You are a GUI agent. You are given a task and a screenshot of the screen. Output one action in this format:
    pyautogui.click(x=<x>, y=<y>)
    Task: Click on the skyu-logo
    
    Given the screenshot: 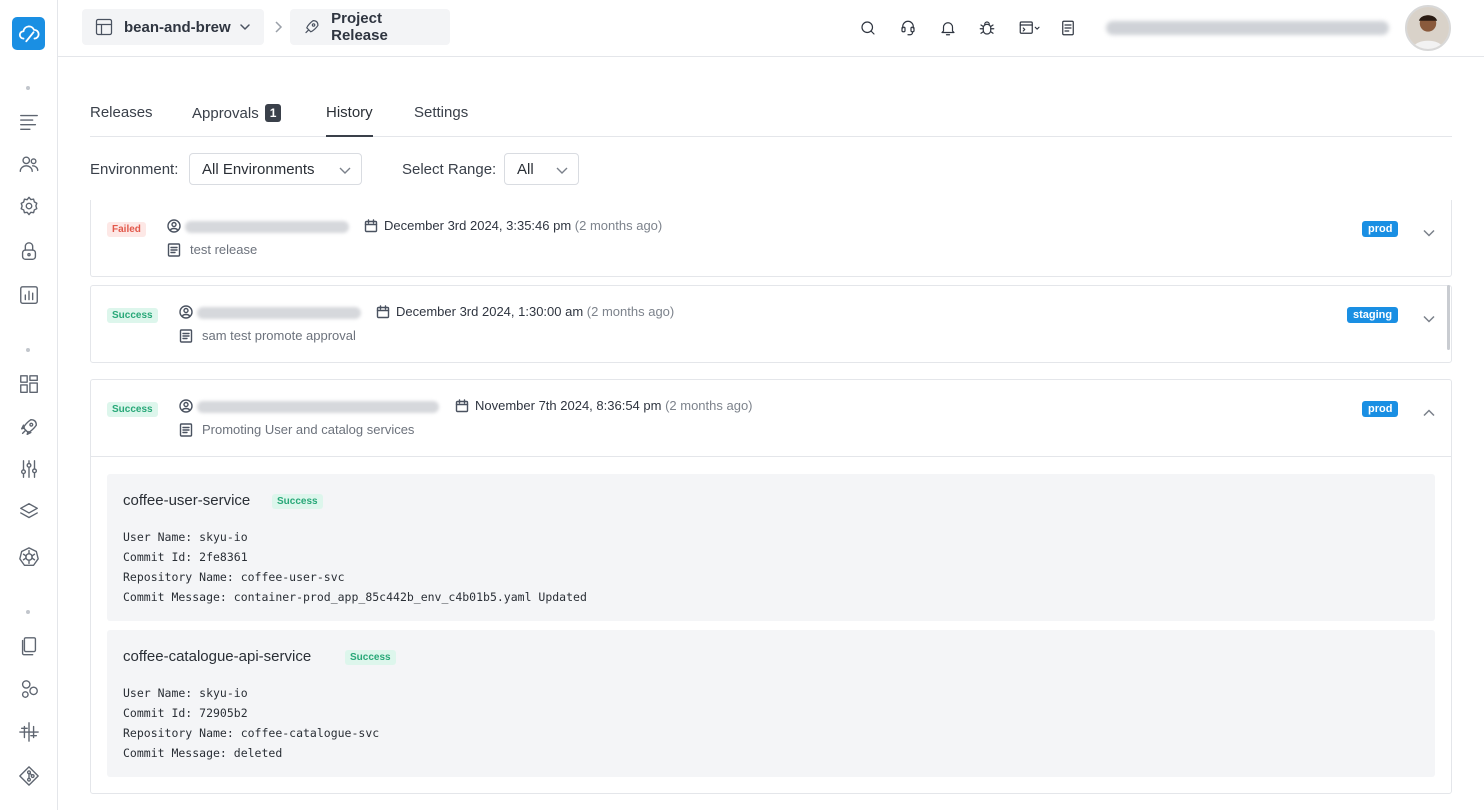 What is the action you would take?
    pyautogui.click(x=28, y=33)
    